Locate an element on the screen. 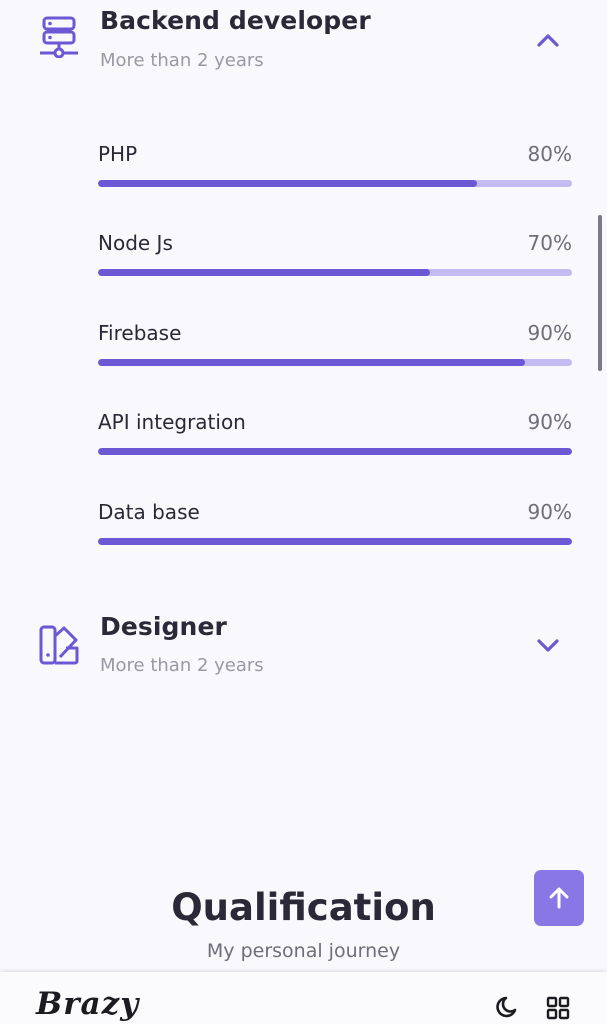 The width and height of the screenshot is (607, 1024). skill-header-designer: Designer More than 2 years is located at coordinates (303, 645).